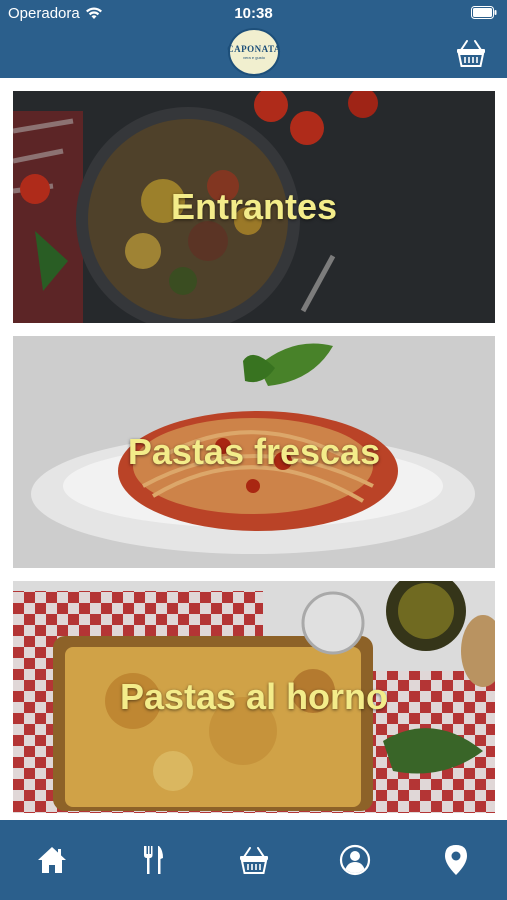 This screenshot has width=507, height=900. I want to click on category-title: Pastas frescas, so click(254, 451).